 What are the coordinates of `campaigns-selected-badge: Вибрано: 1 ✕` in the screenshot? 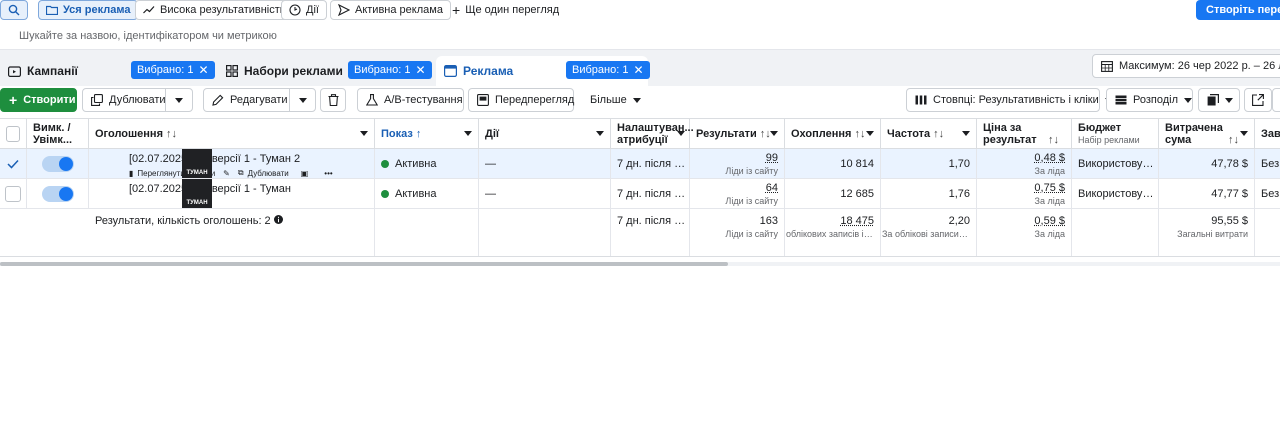 It's located at (173, 70).